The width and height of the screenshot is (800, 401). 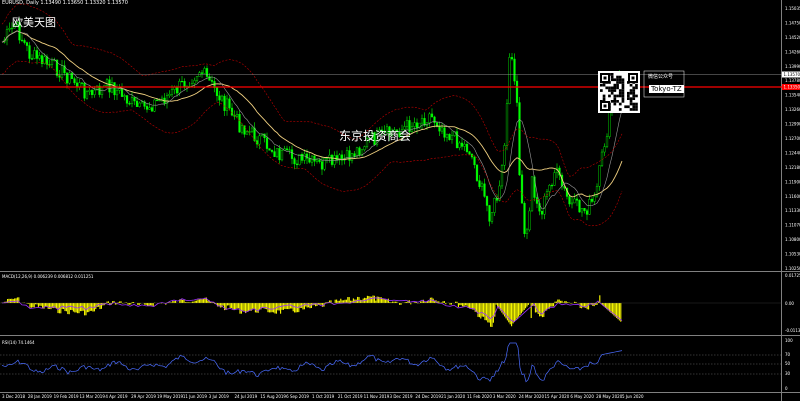 What do you see at coordinates (788, 363) in the screenshot?
I see `rsi-axis-label: 50` at bounding box center [788, 363].